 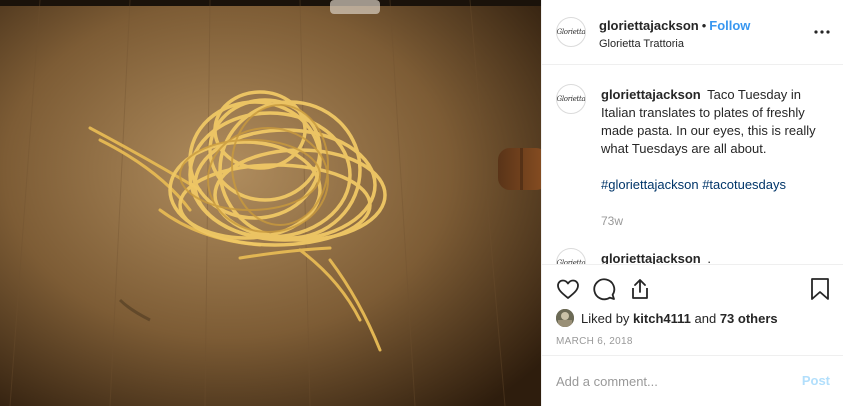 I want to click on likes-summary: Liked by kitch4111 and 73 others, so click(x=667, y=318).